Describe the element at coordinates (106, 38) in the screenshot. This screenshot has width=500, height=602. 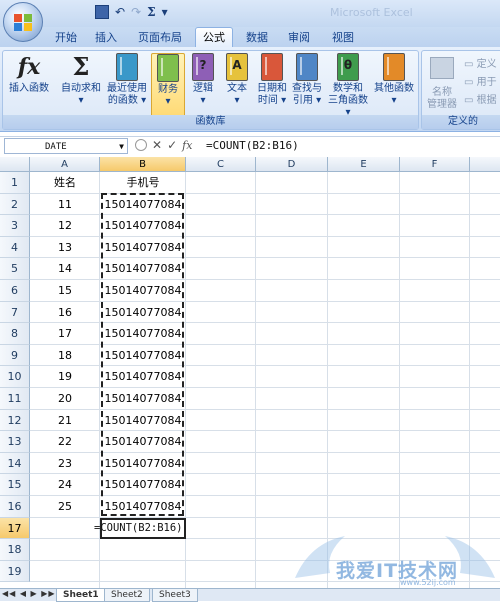
I see `tab-insert: 插入` at that location.